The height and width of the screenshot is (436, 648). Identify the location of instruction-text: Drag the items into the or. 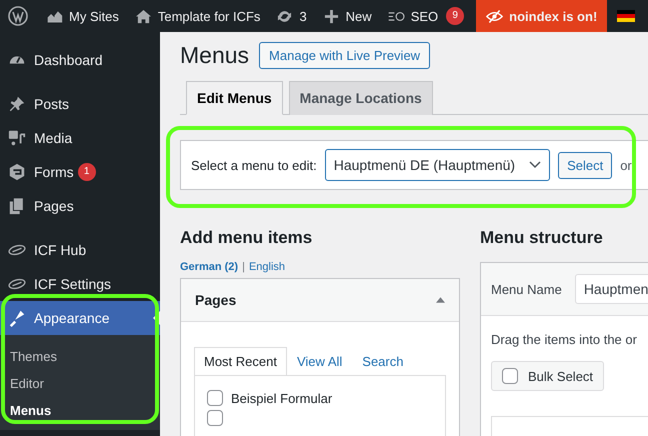
(564, 339).